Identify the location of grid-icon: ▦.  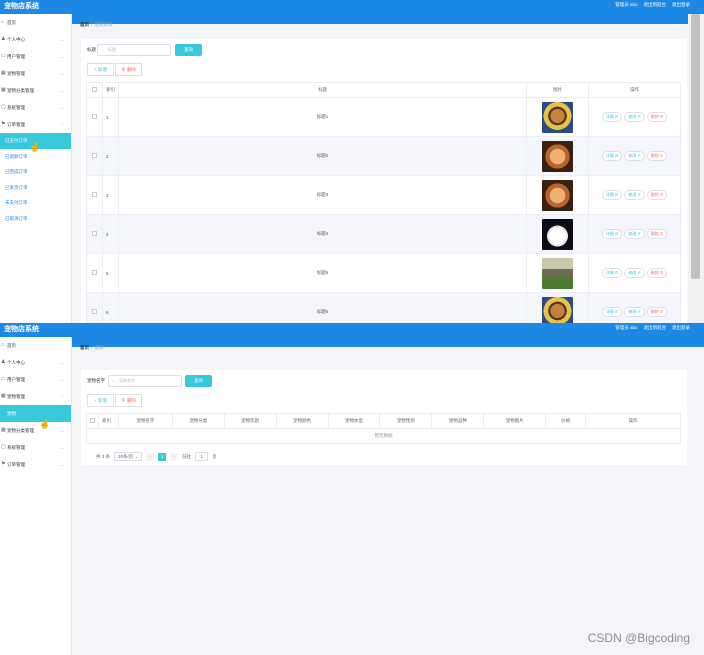
(3, 396).